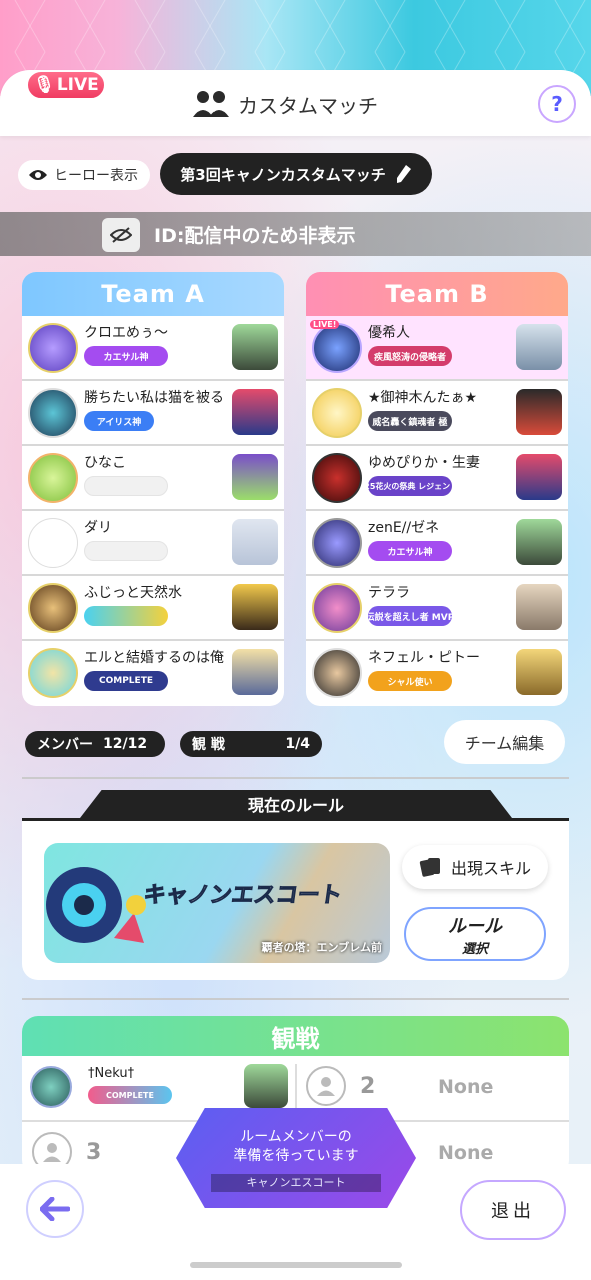  Describe the element at coordinates (96, 176) in the screenshot. I see `hero-toggle-label: ヒーロー表示` at that location.